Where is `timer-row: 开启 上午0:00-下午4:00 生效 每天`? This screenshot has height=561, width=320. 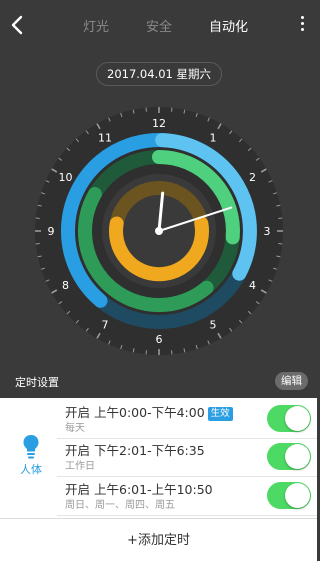 timer-row: 开启 上午0:00-下午4:00 生效 每天 is located at coordinates (187, 419).